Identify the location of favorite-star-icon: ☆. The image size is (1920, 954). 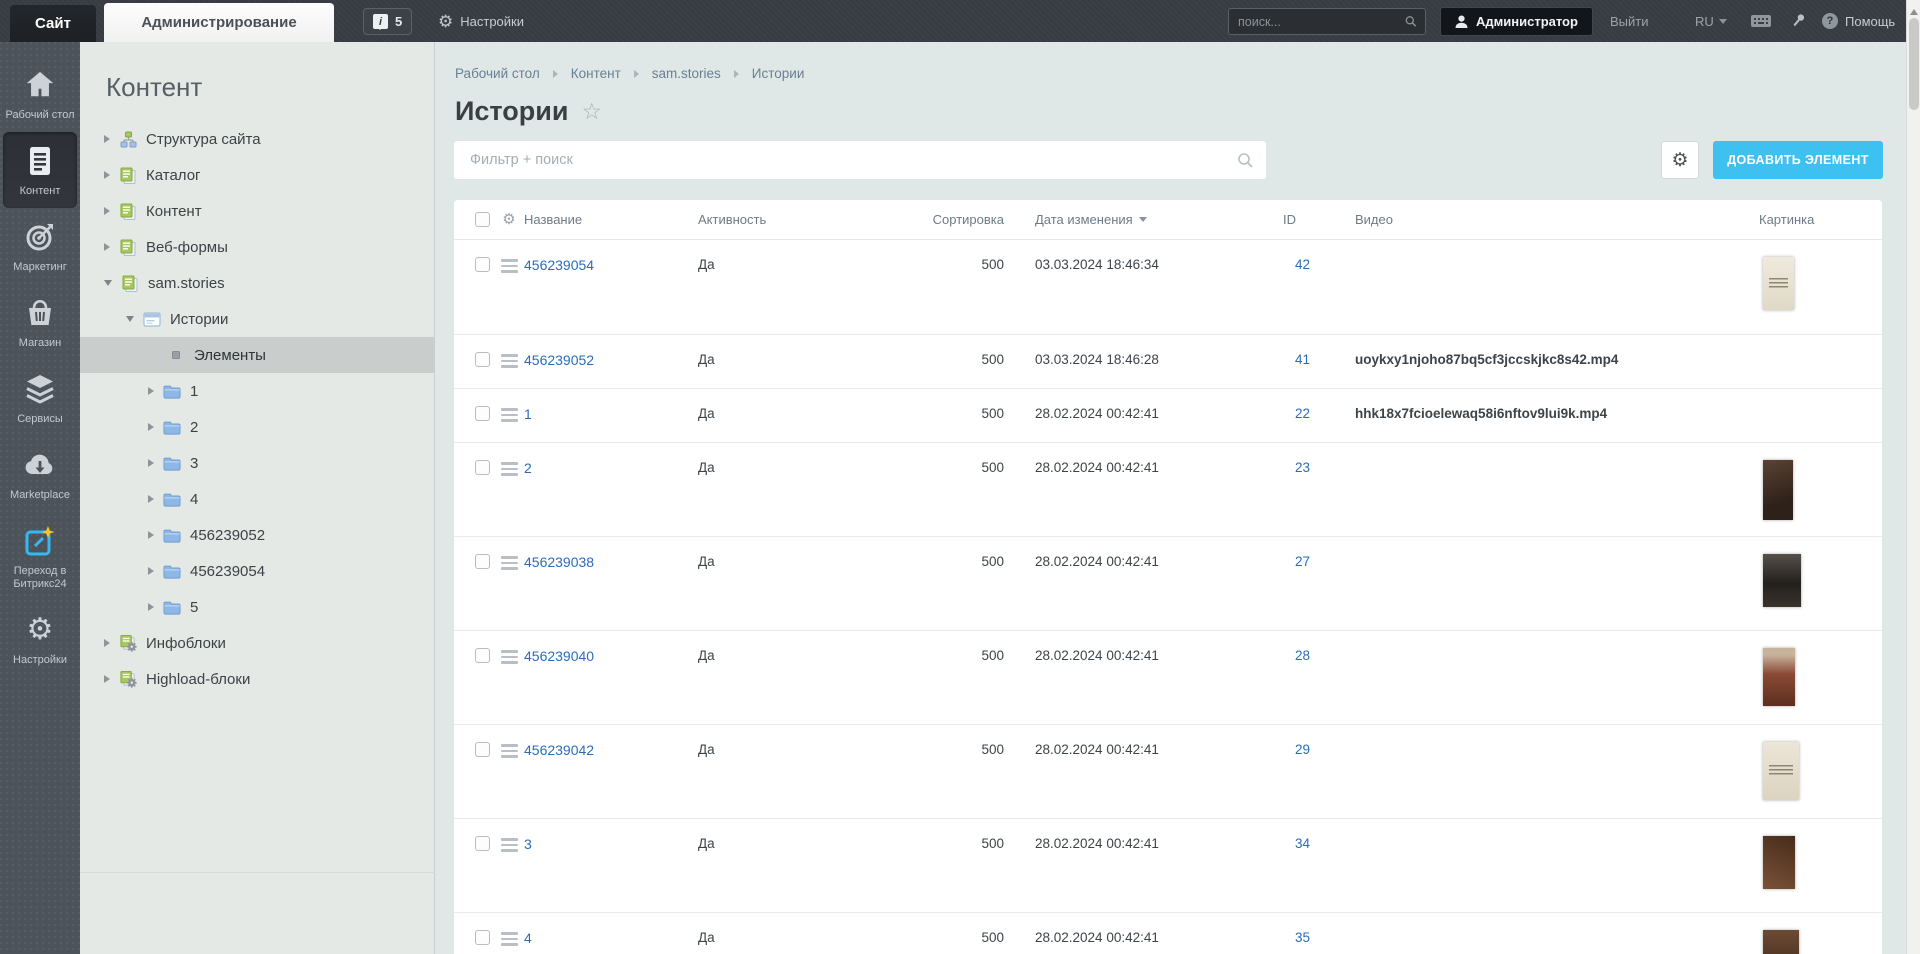
(591, 111).